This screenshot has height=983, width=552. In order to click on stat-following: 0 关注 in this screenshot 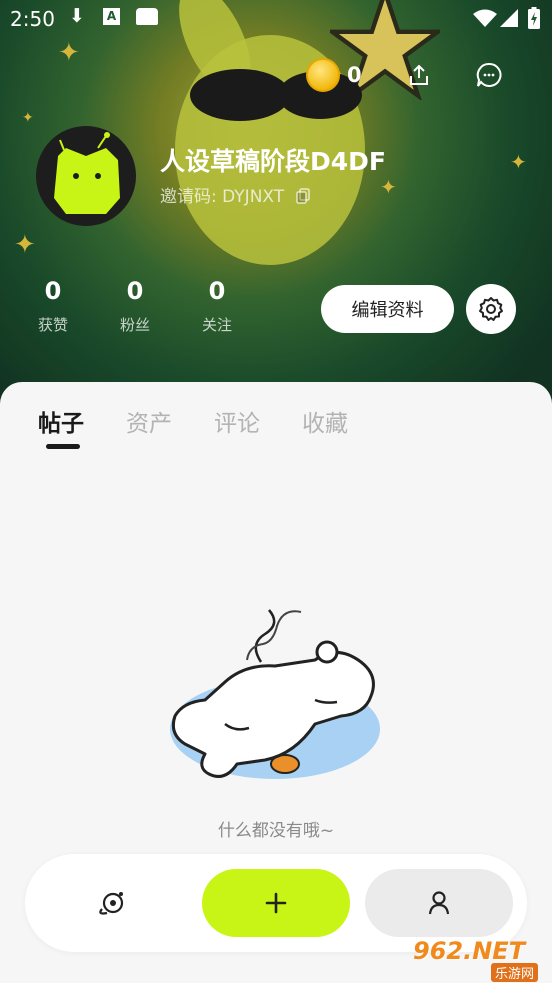, I will do `click(217, 305)`.